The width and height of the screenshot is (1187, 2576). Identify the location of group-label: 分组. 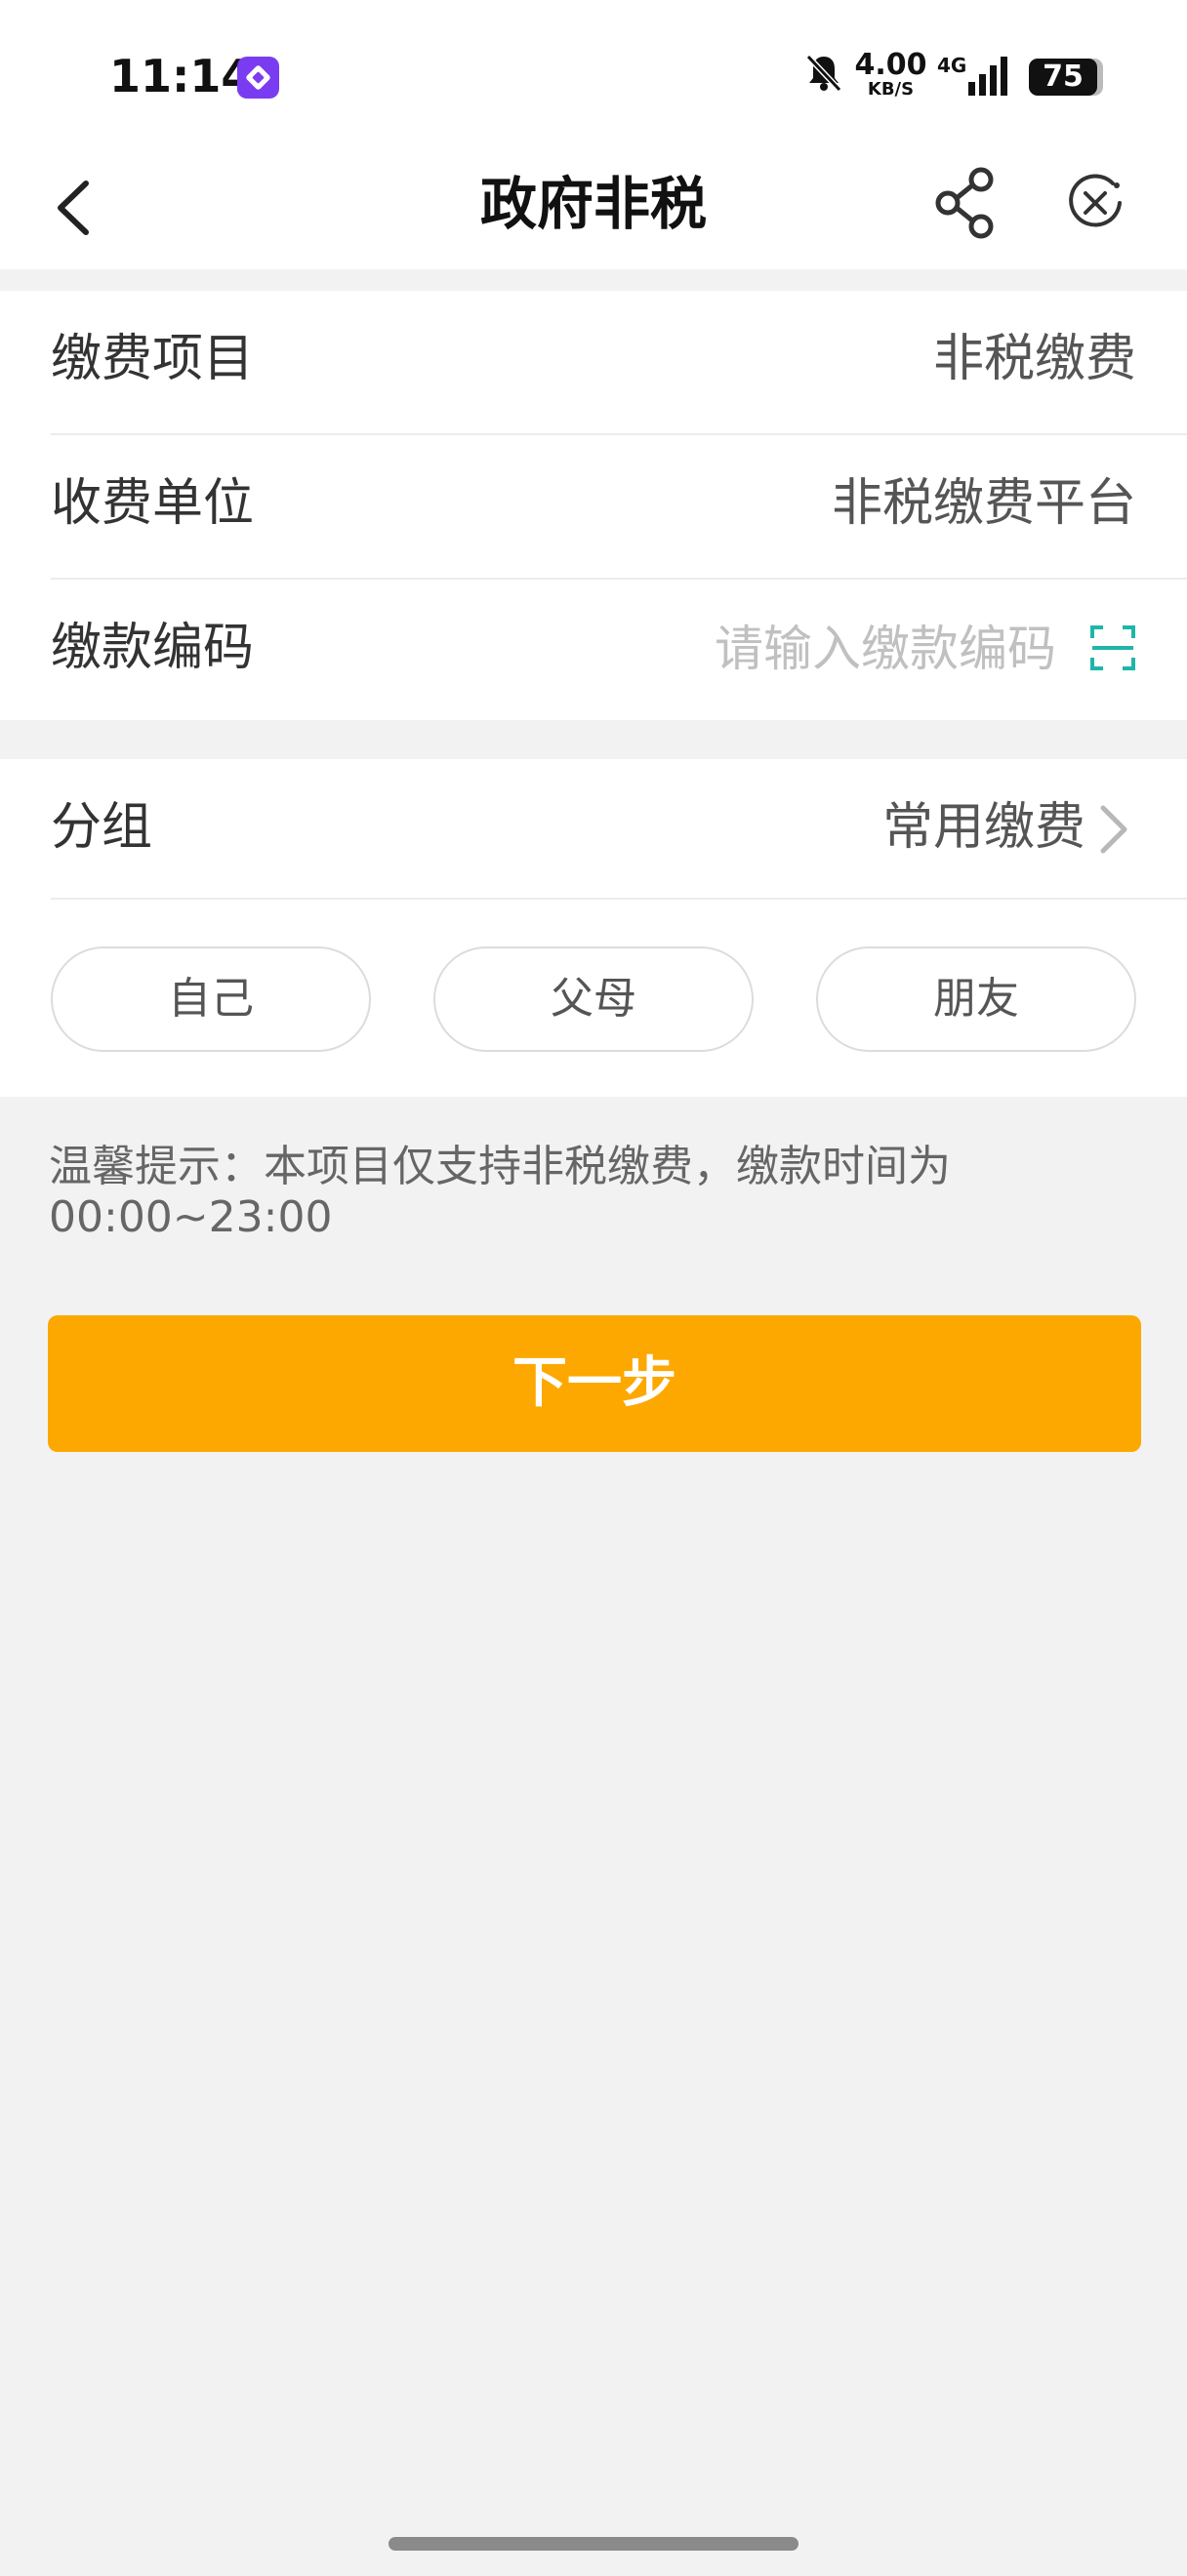
(102, 827).